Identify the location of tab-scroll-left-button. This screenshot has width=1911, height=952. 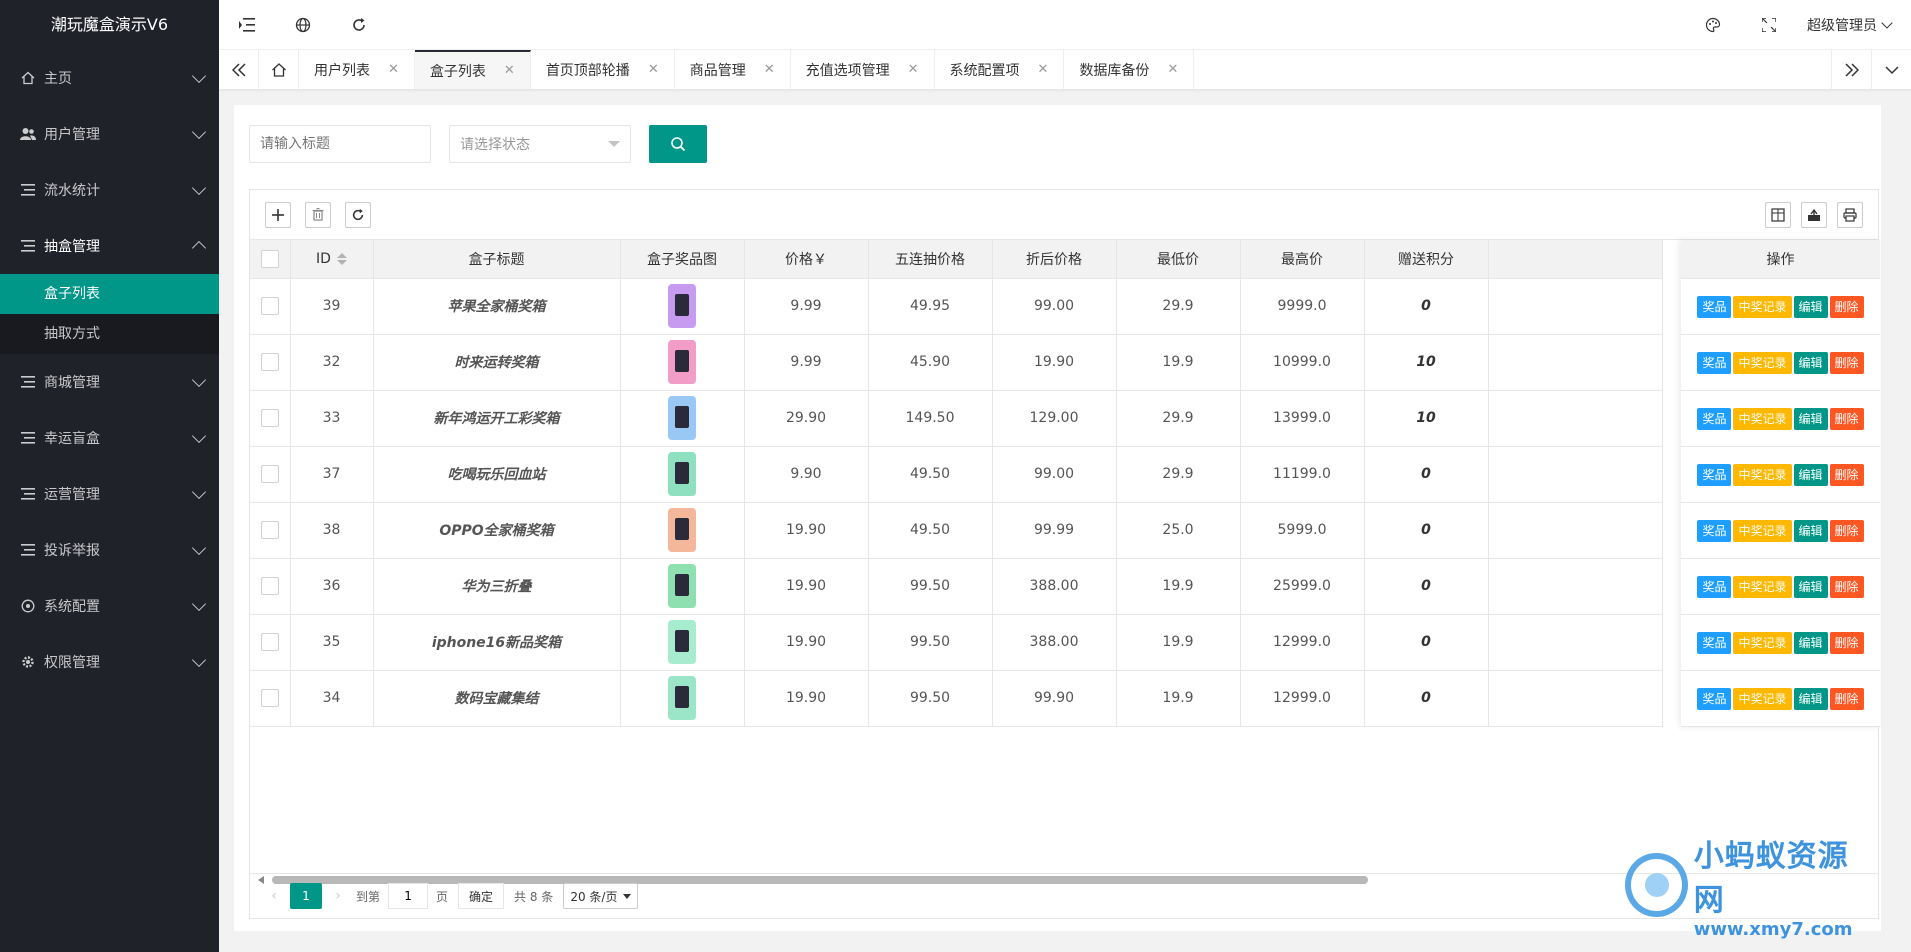
(239, 69).